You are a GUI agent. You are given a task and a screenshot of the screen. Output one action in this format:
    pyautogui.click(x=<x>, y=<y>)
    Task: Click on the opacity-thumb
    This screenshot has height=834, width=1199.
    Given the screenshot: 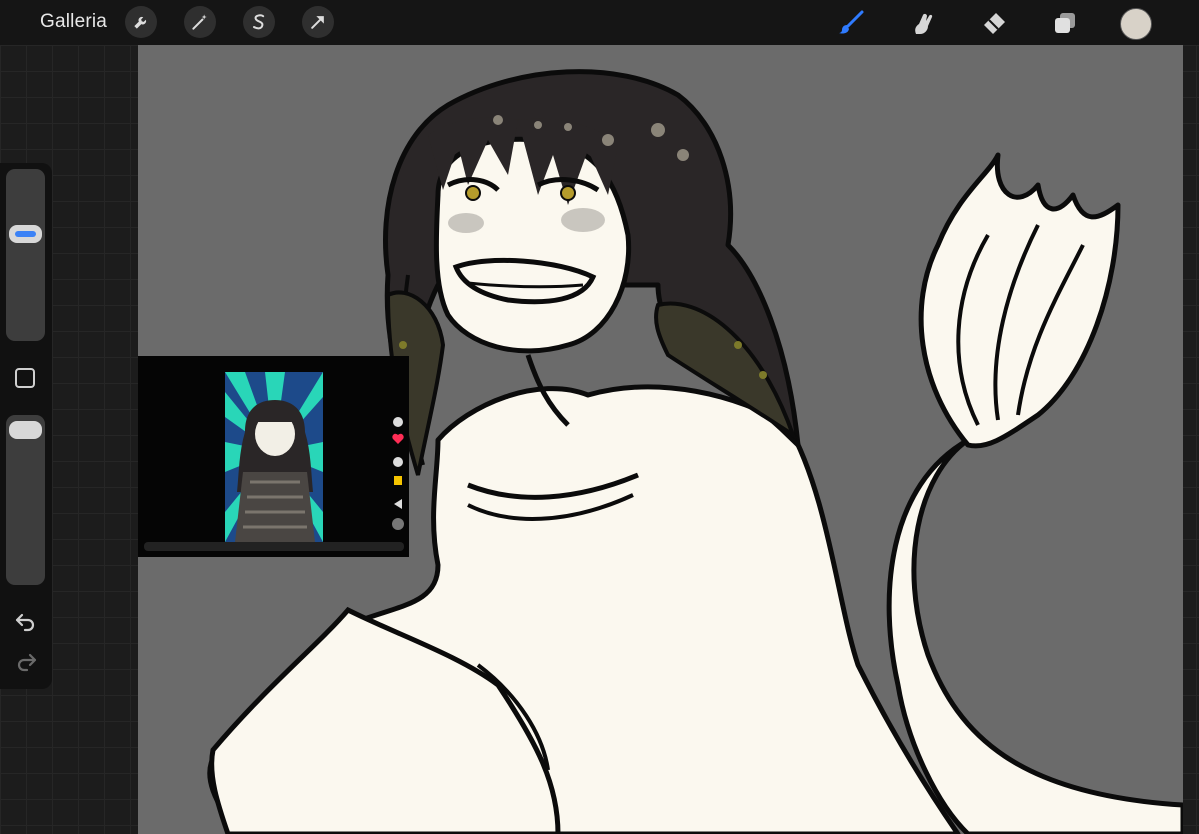 What is the action you would take?
    pyautogui.click(x=25, y=430)
    